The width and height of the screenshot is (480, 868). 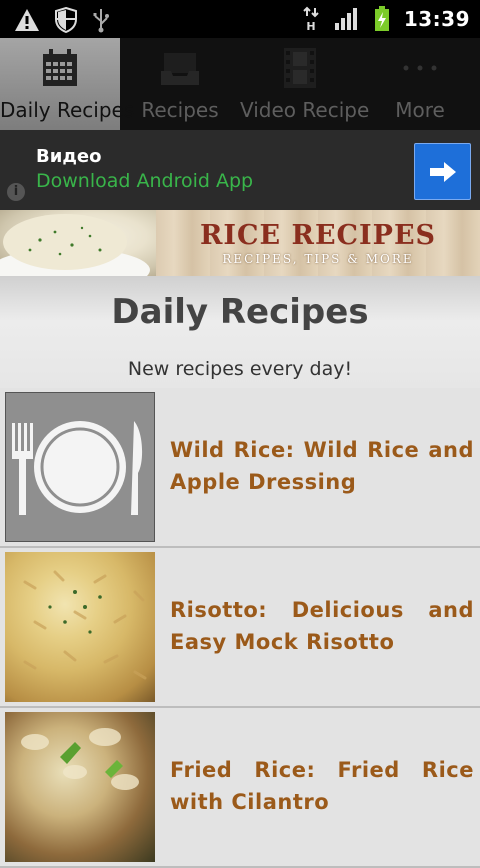 I want to click on risotto-photo, so click(x=80, y=627).